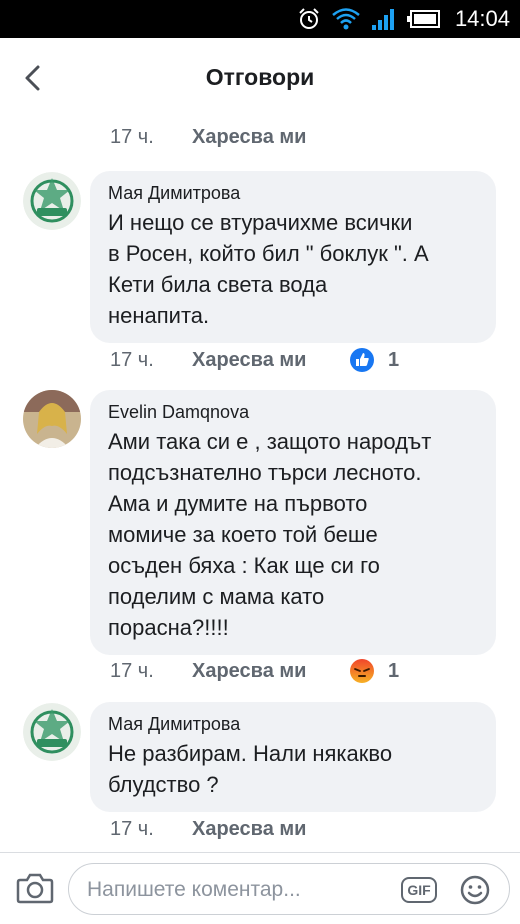 This screenshot has height=924, width=520. Describe the element at coordinates (482, 18) in the screenshot. I see `clock: 14:04` at that location.